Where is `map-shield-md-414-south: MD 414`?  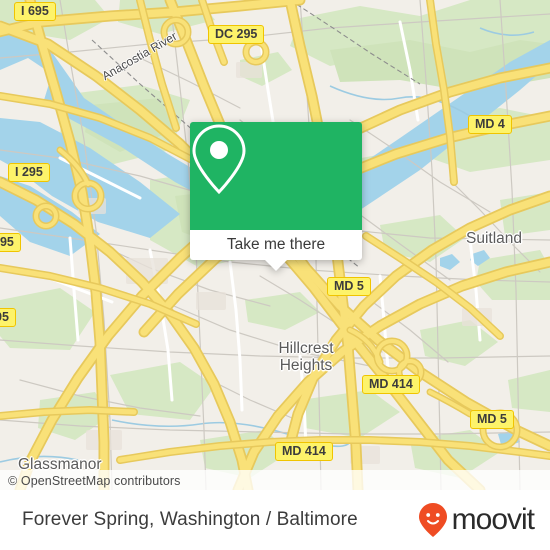
map-shield-md-414-south: MD 414 is located at coordinates (304, 451).